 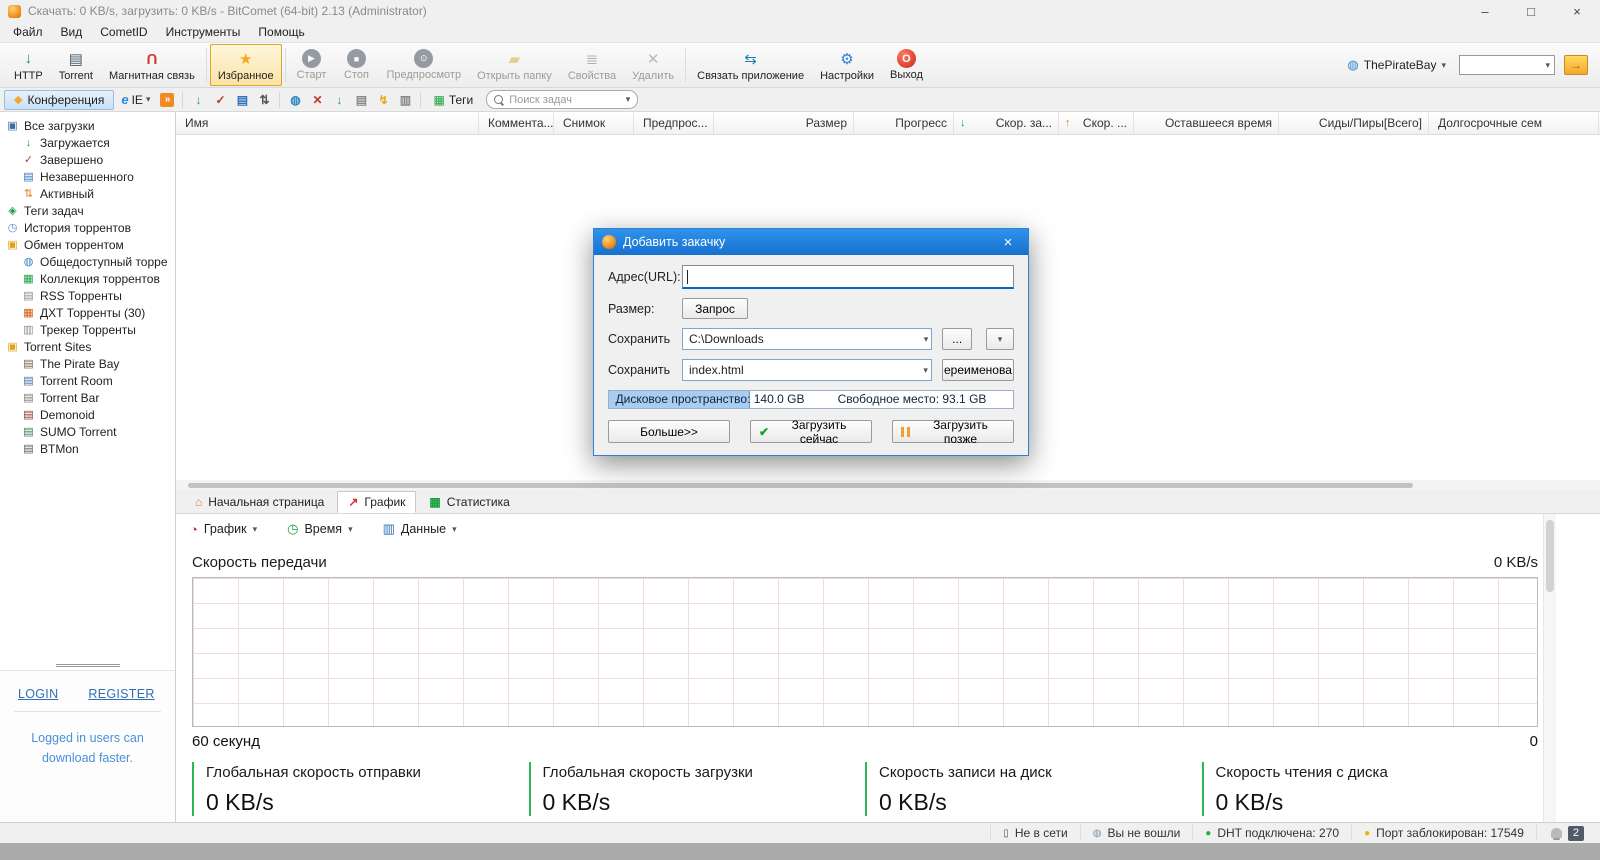 I want to click on start-button: ▶ Старт, so click(x=312, y=65).